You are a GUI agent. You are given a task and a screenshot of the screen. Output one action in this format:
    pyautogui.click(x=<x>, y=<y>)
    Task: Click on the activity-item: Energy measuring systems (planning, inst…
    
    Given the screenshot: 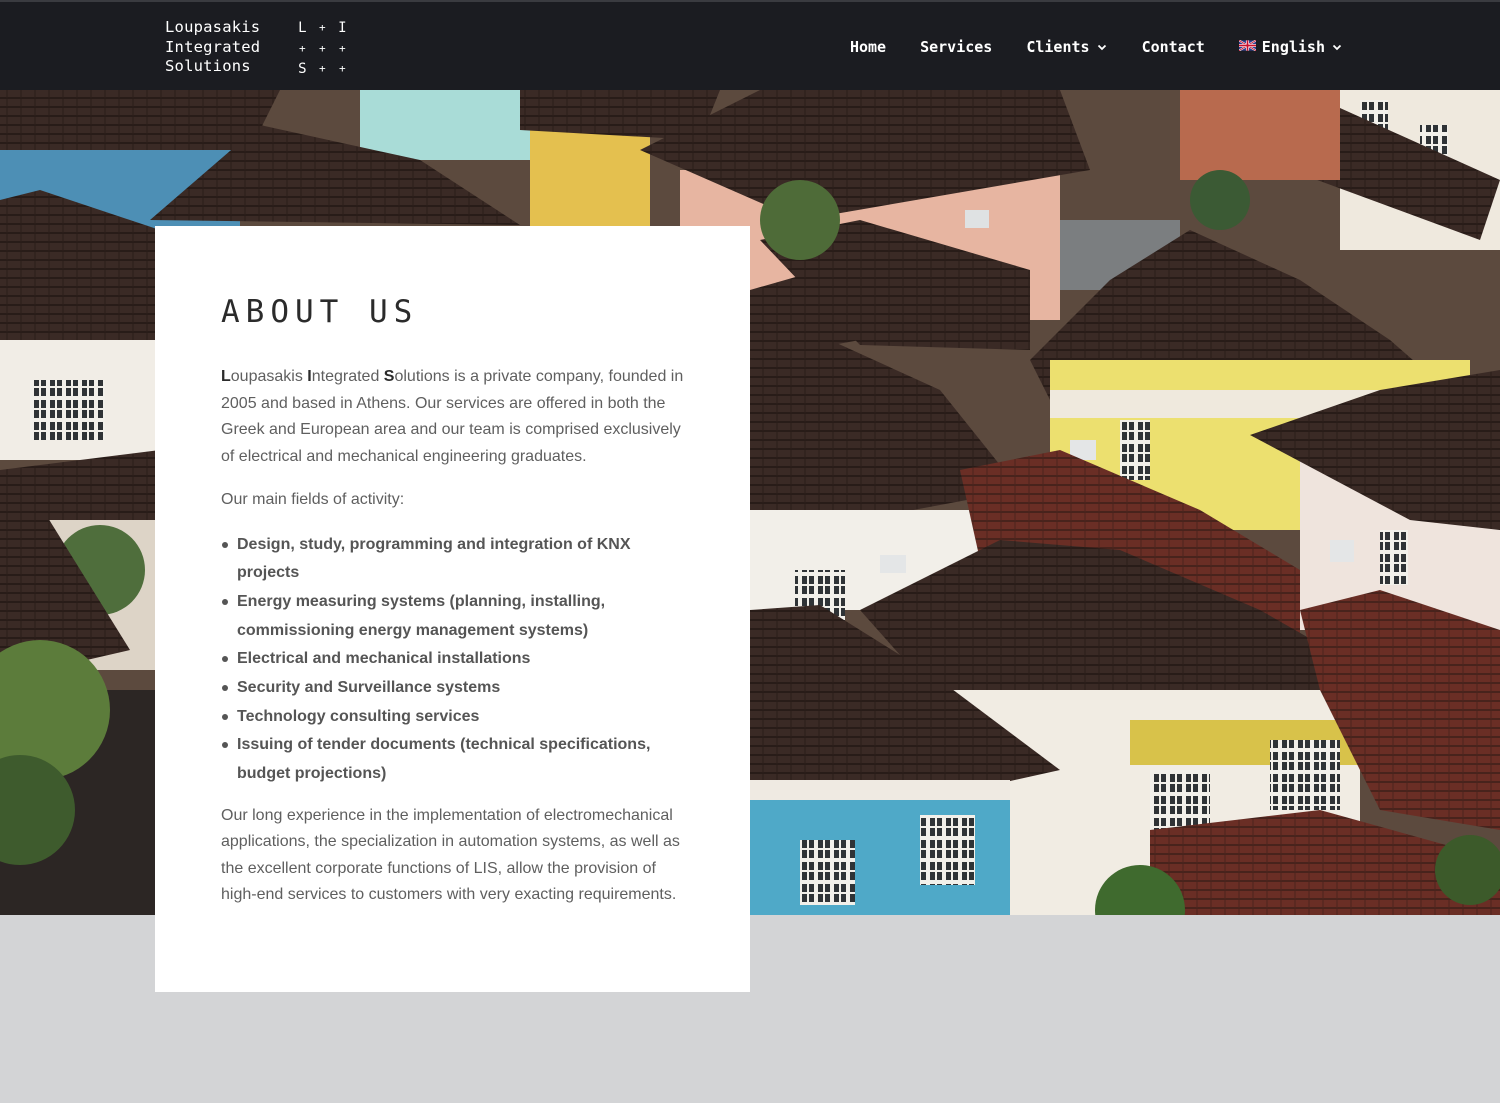 What is the action you would take?
    pyautogui.click(x=452, y=616)
    